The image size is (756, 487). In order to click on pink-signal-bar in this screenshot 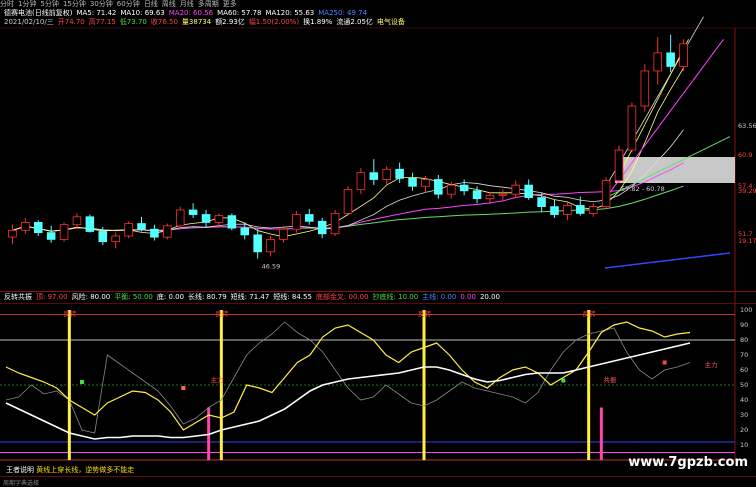, I will do `click(601, 433)`.